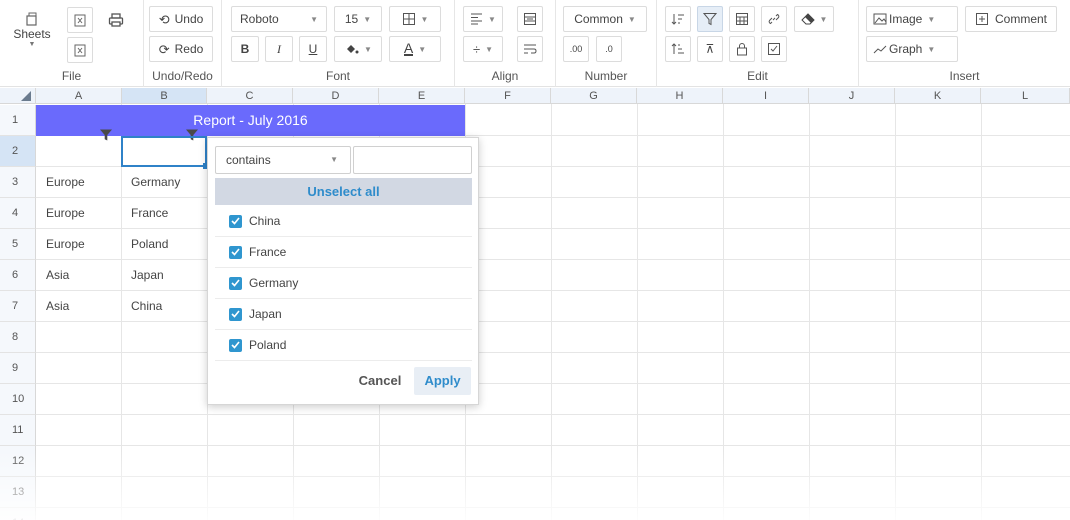 Image resolution: width=1070 pixels, height=520 pixels. What do you see at coordinates (18, 430) in the screenshot?
I see `row-header-11: 11` at bounding box center [18, 430].